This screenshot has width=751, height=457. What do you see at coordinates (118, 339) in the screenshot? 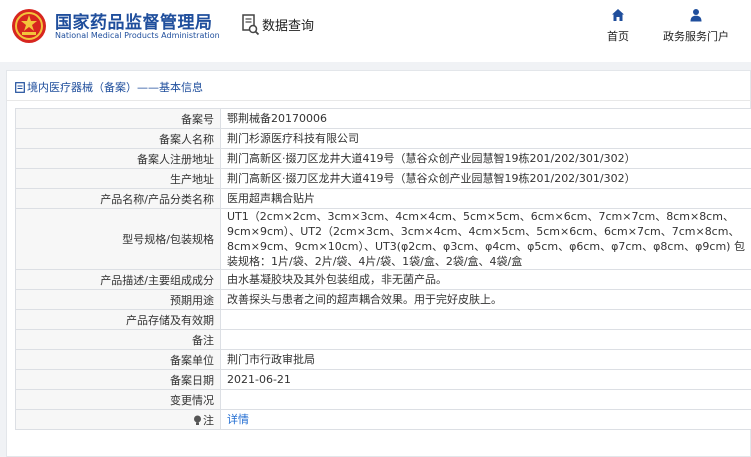
I see `field-label: 备注` at bounding box center [118, 339].